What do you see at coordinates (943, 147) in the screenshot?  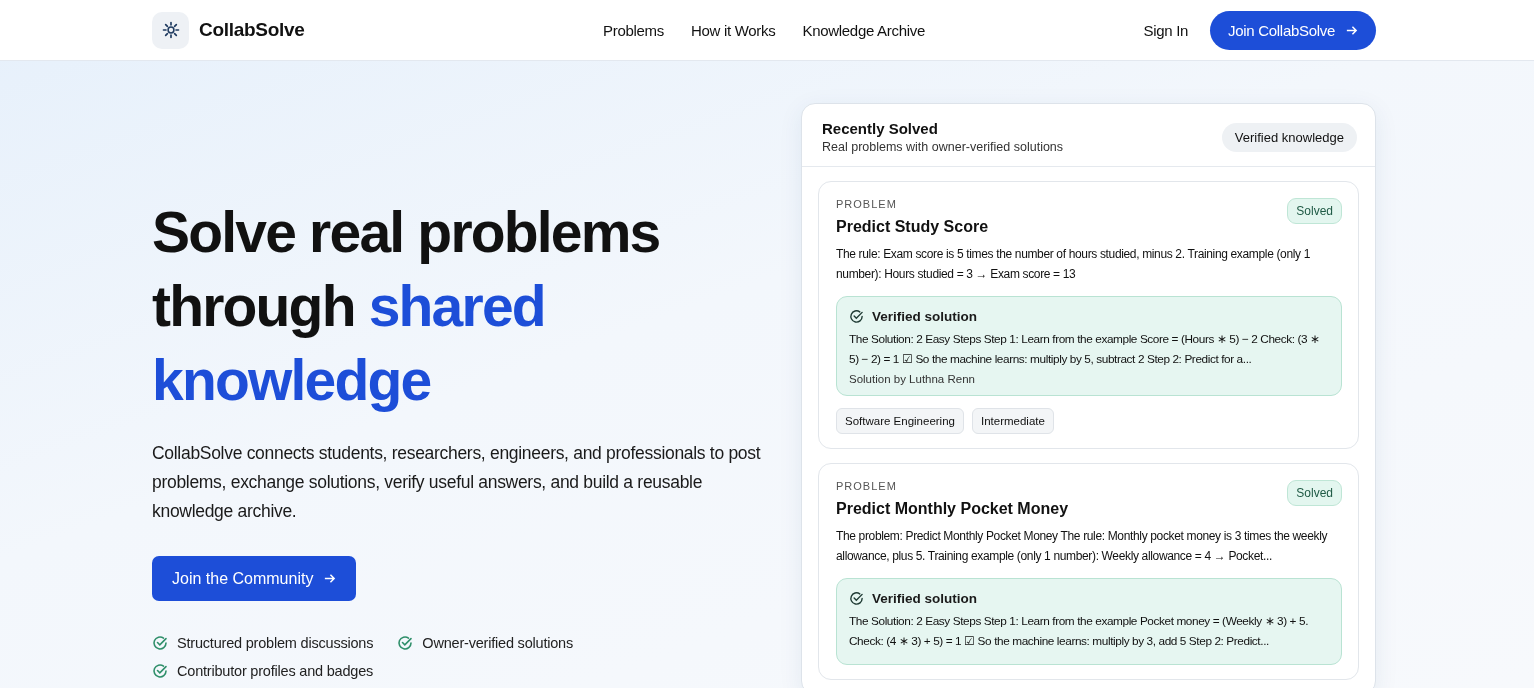 I see `panel-subtitle: Real problems with owner-verified solutions` at bounding box center [943, 147].